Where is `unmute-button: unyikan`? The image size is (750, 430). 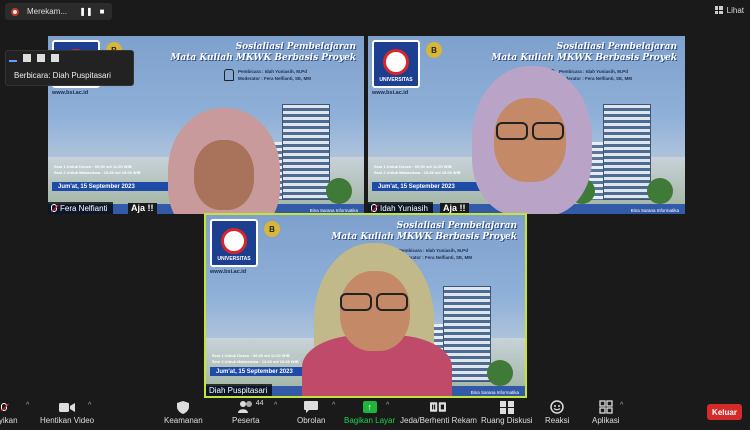
unmute-button: unyikan is located at coordinates (9, 412).